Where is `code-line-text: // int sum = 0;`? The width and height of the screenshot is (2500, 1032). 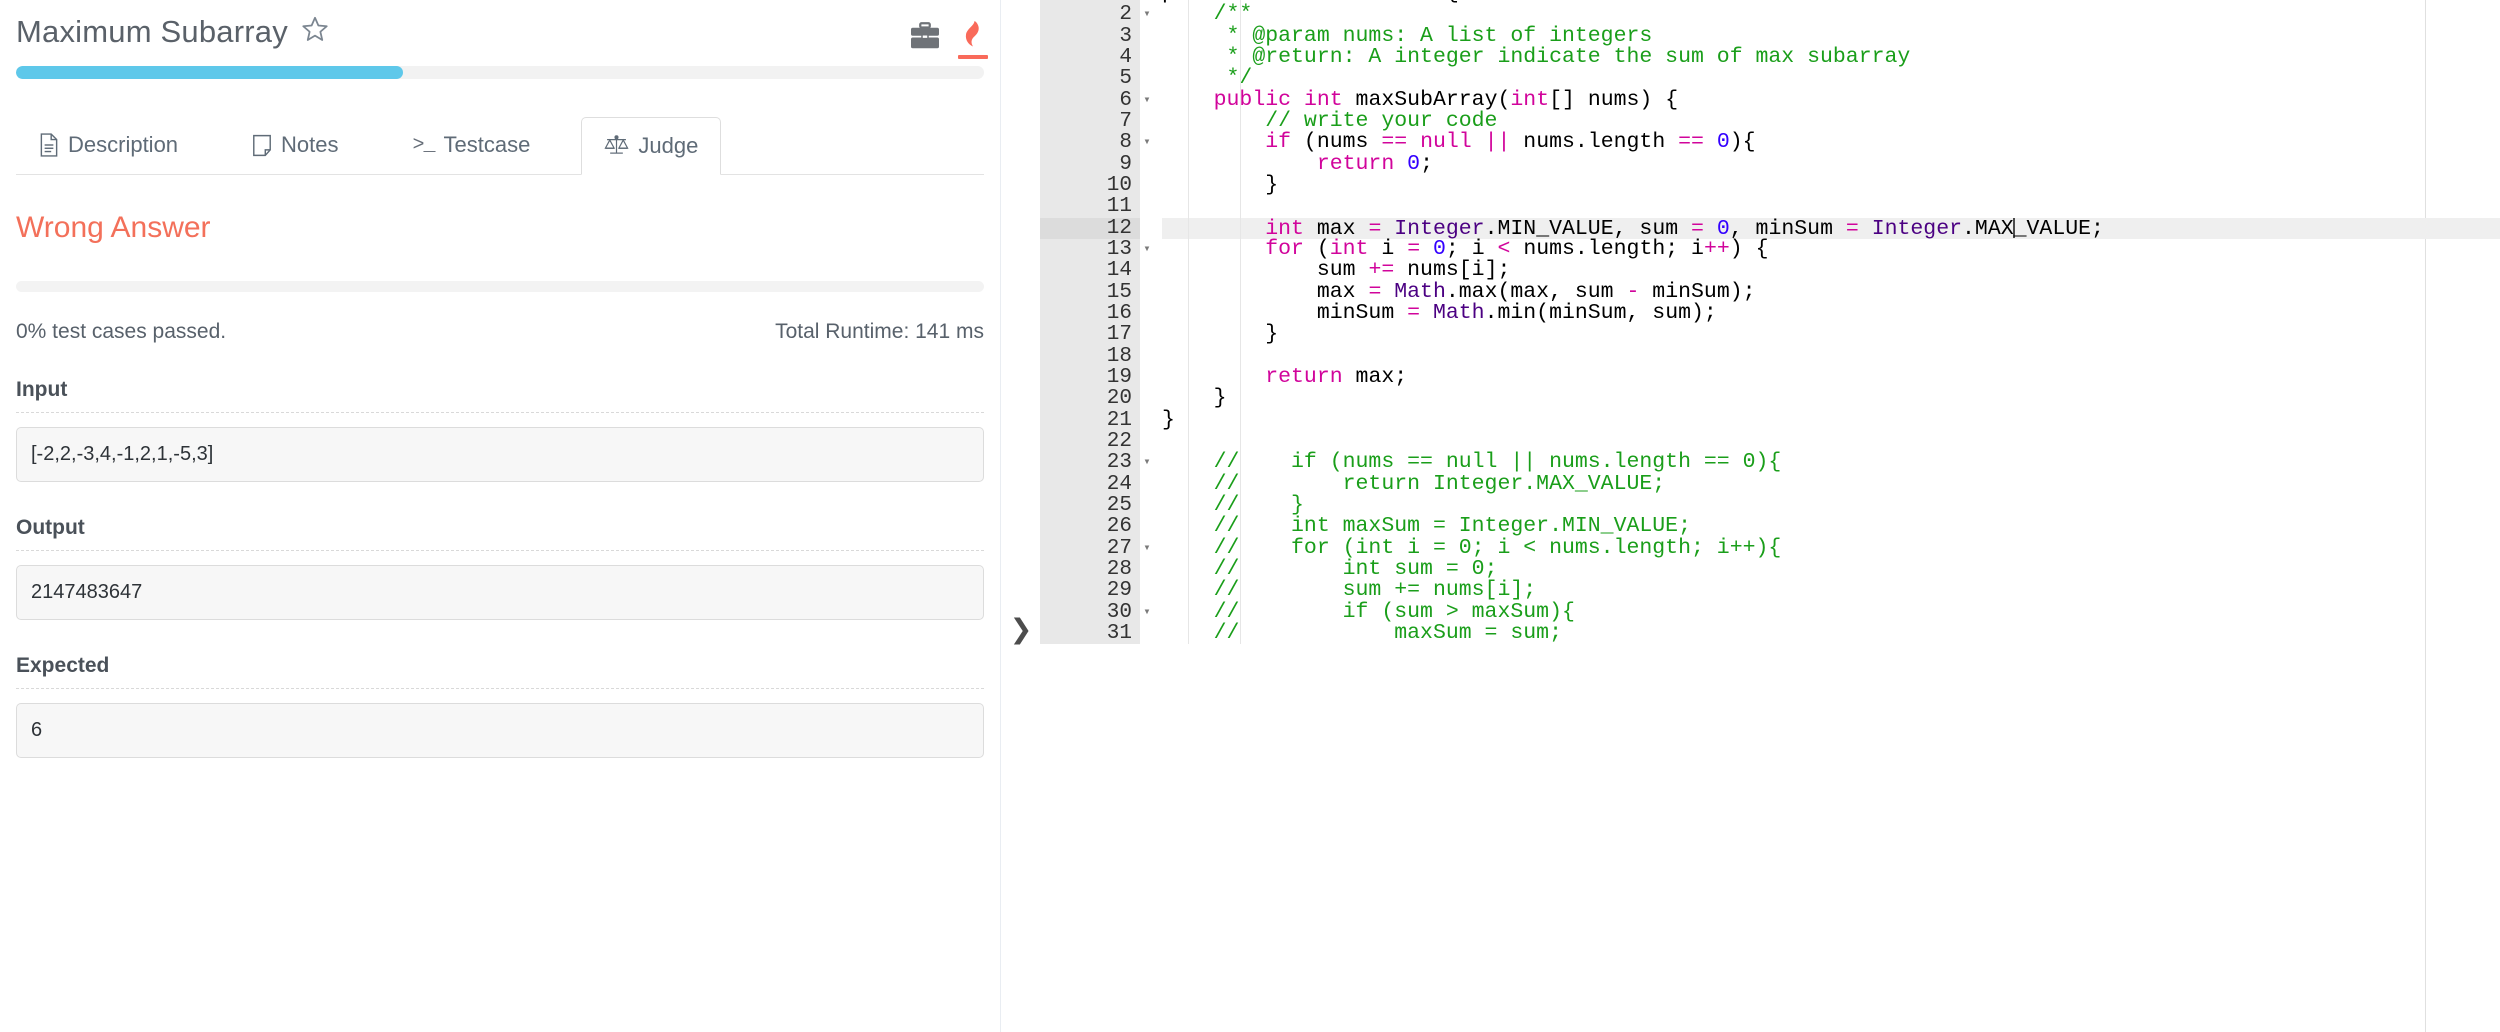 code-line-text: // int sum = 0; is located at coordinates (1831, 569).